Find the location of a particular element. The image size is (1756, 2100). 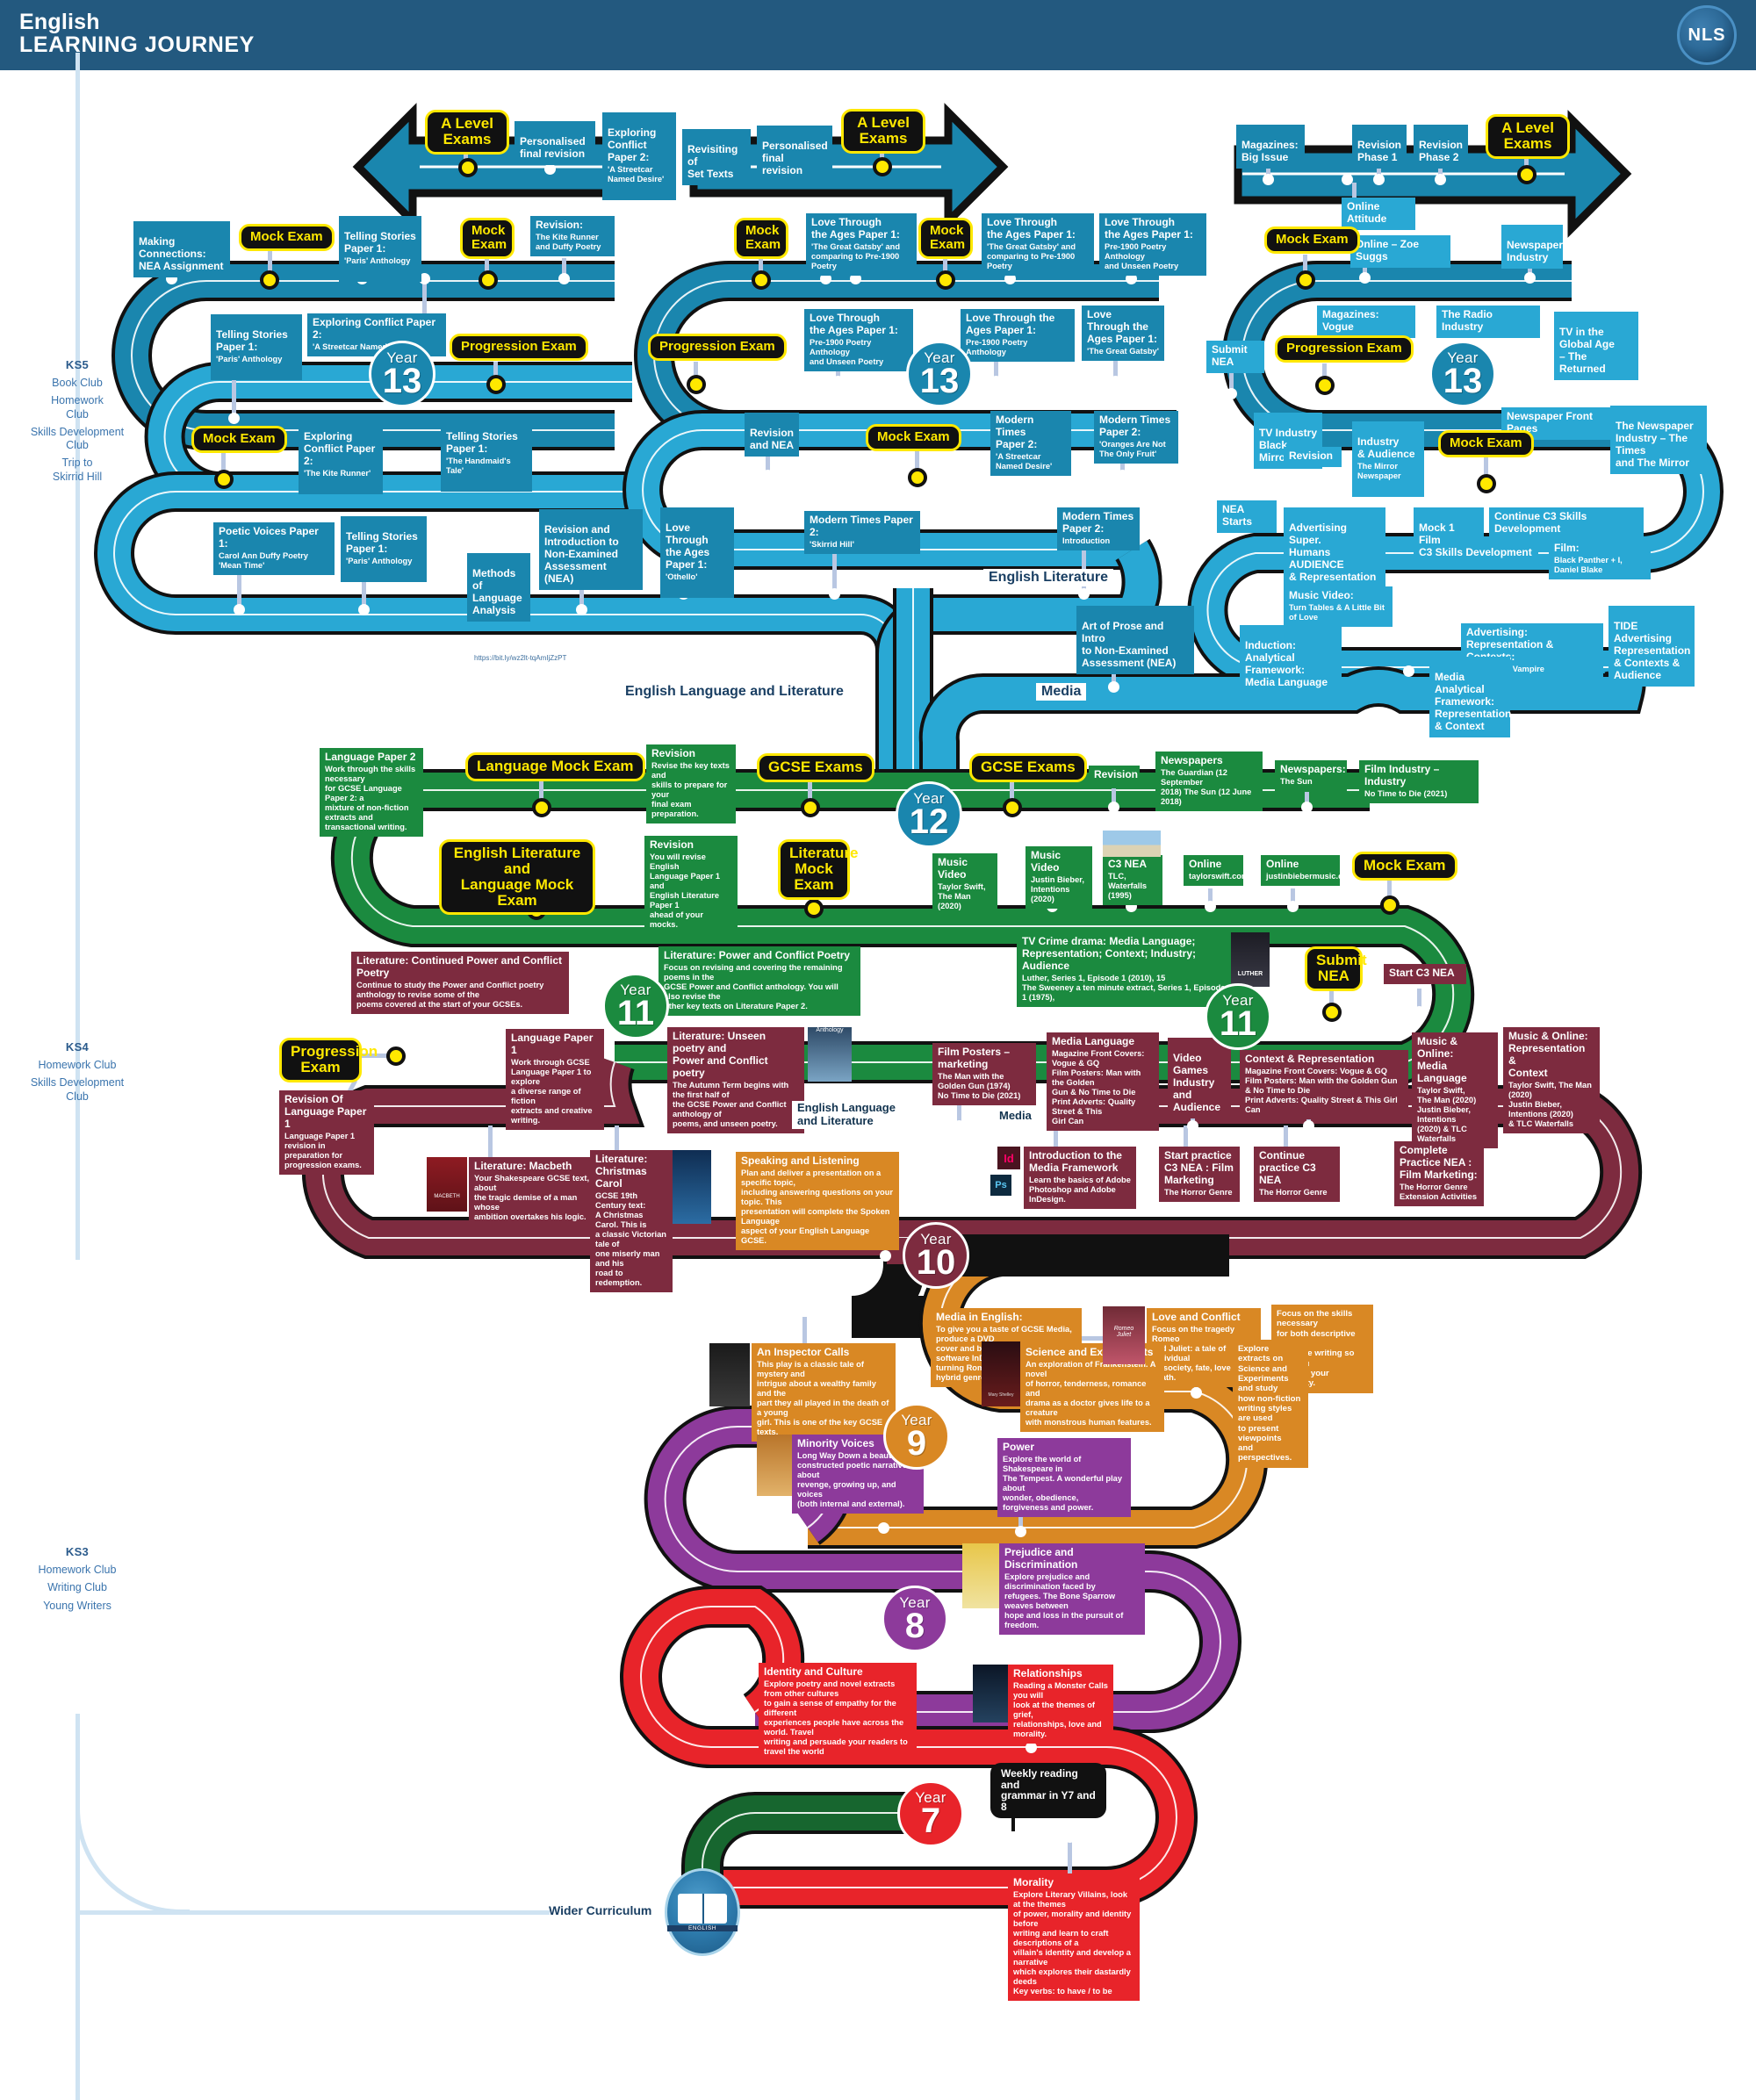

node-col3-d is located at coordinates (1347, 179).